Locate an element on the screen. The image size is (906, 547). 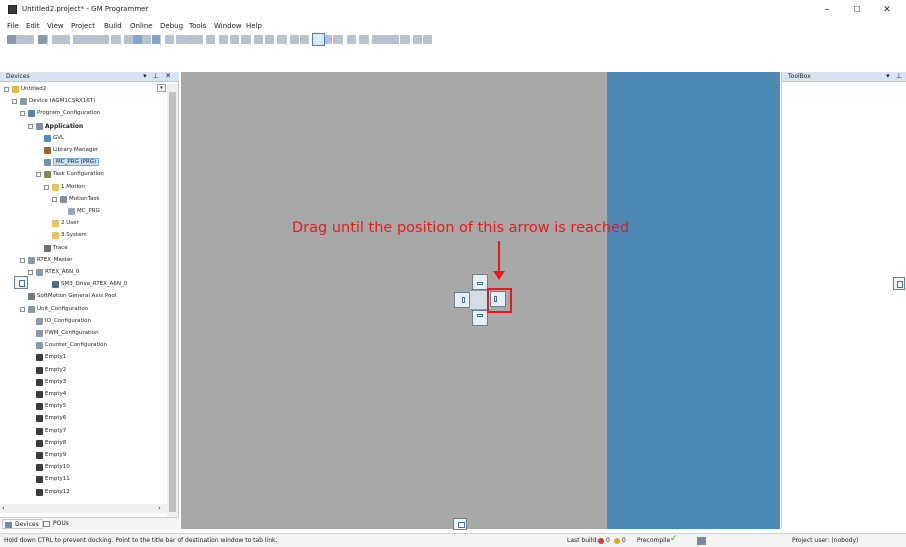
dock-top-button is located at coordinates (480, 282).